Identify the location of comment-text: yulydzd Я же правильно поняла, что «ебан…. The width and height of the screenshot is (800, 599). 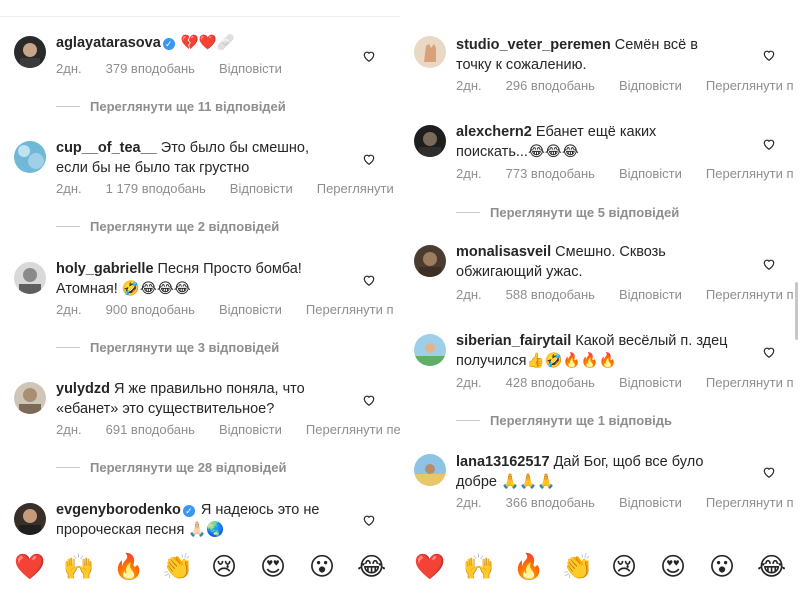
(192, 399).